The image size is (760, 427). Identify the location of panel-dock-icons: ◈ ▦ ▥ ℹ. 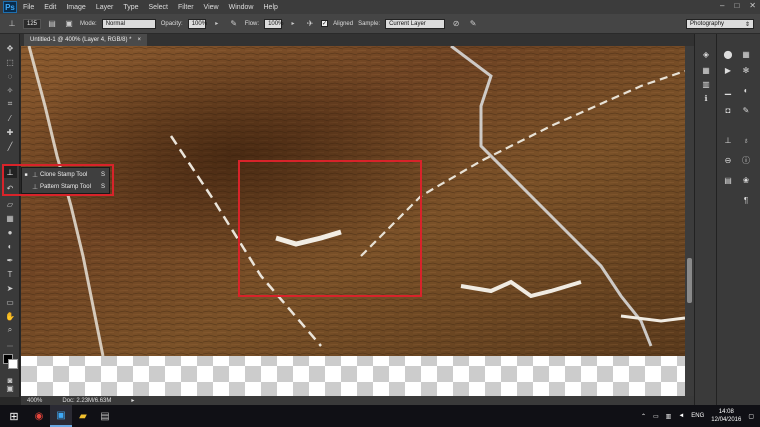
(705, 219).